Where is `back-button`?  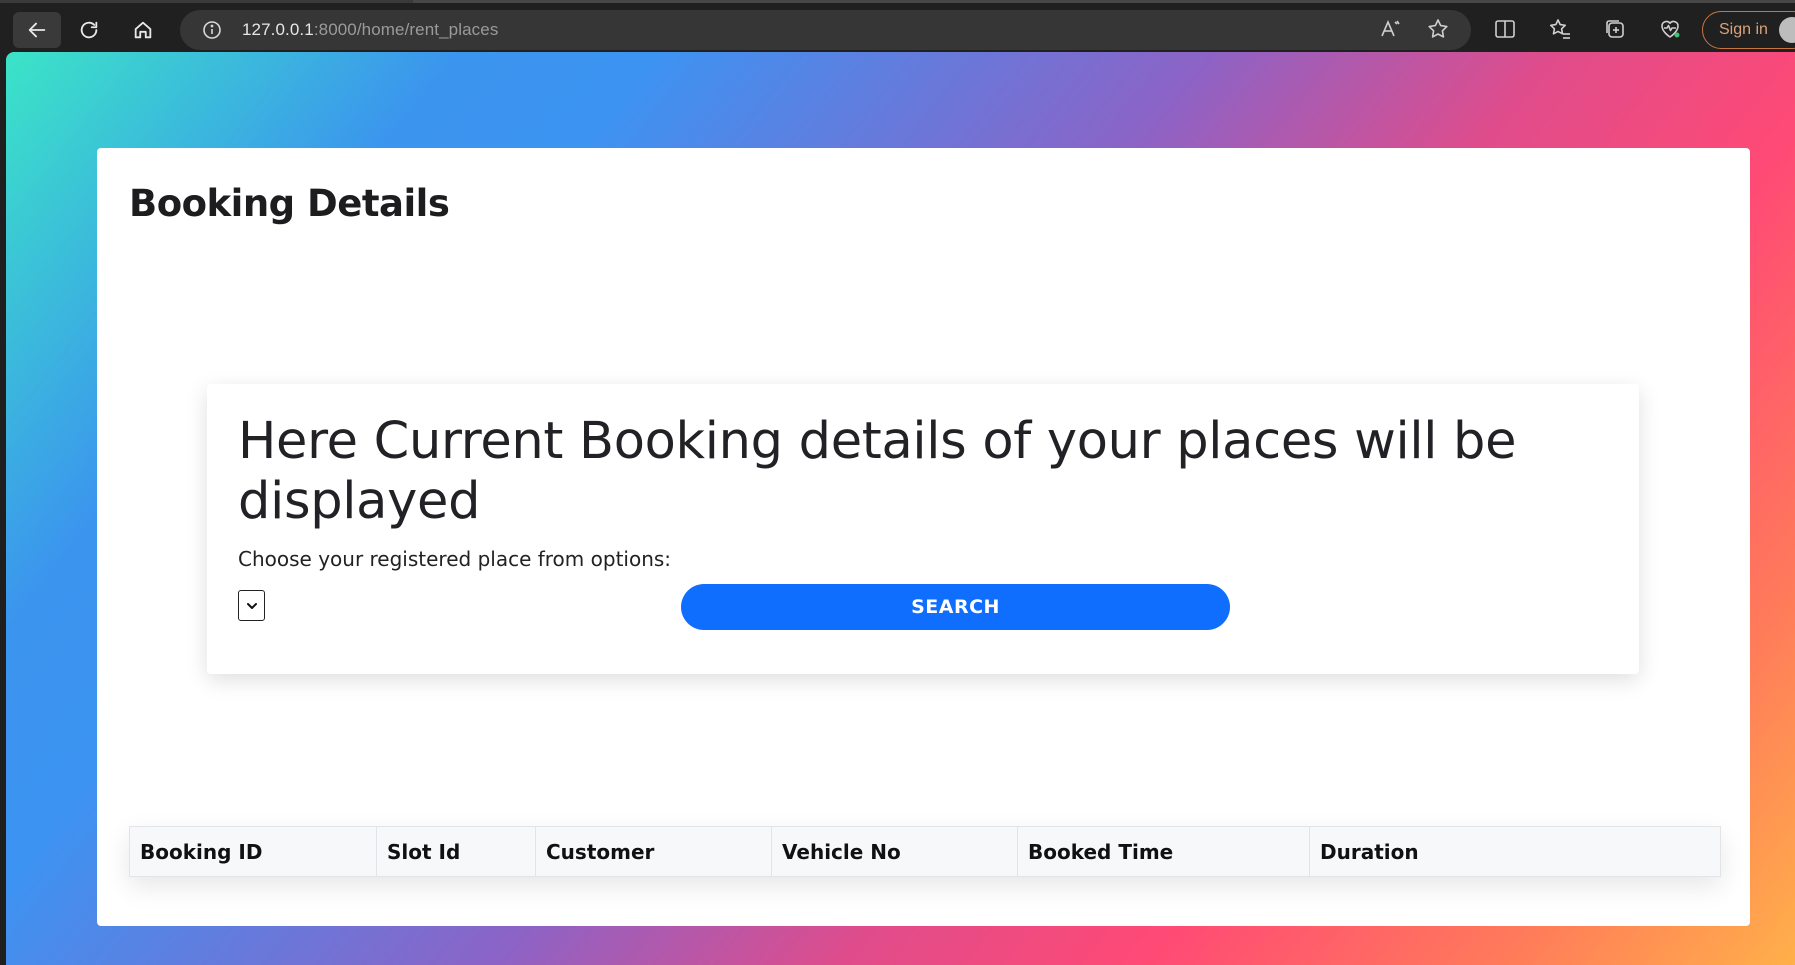 back-button is located at coordinates (37, 30).